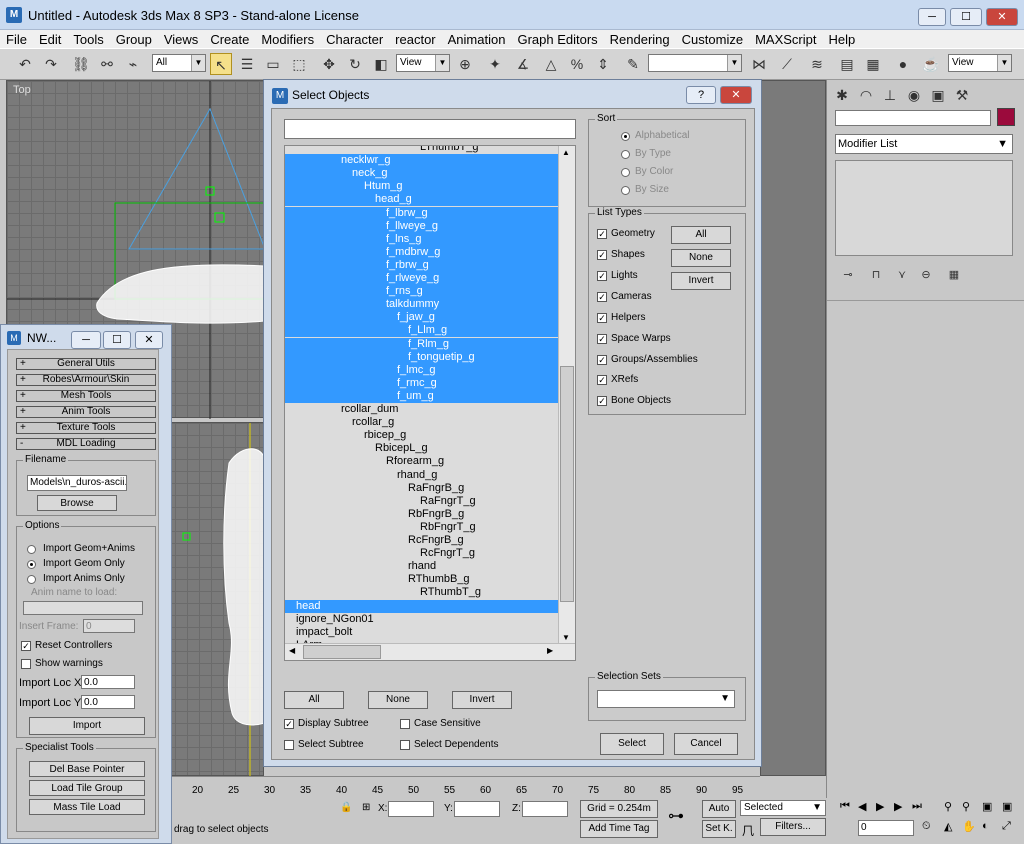 The image size is (1024, 844). Describe the element at coordinates (229, 39) in the screenshot. I see `menu-create: Create` at that location.